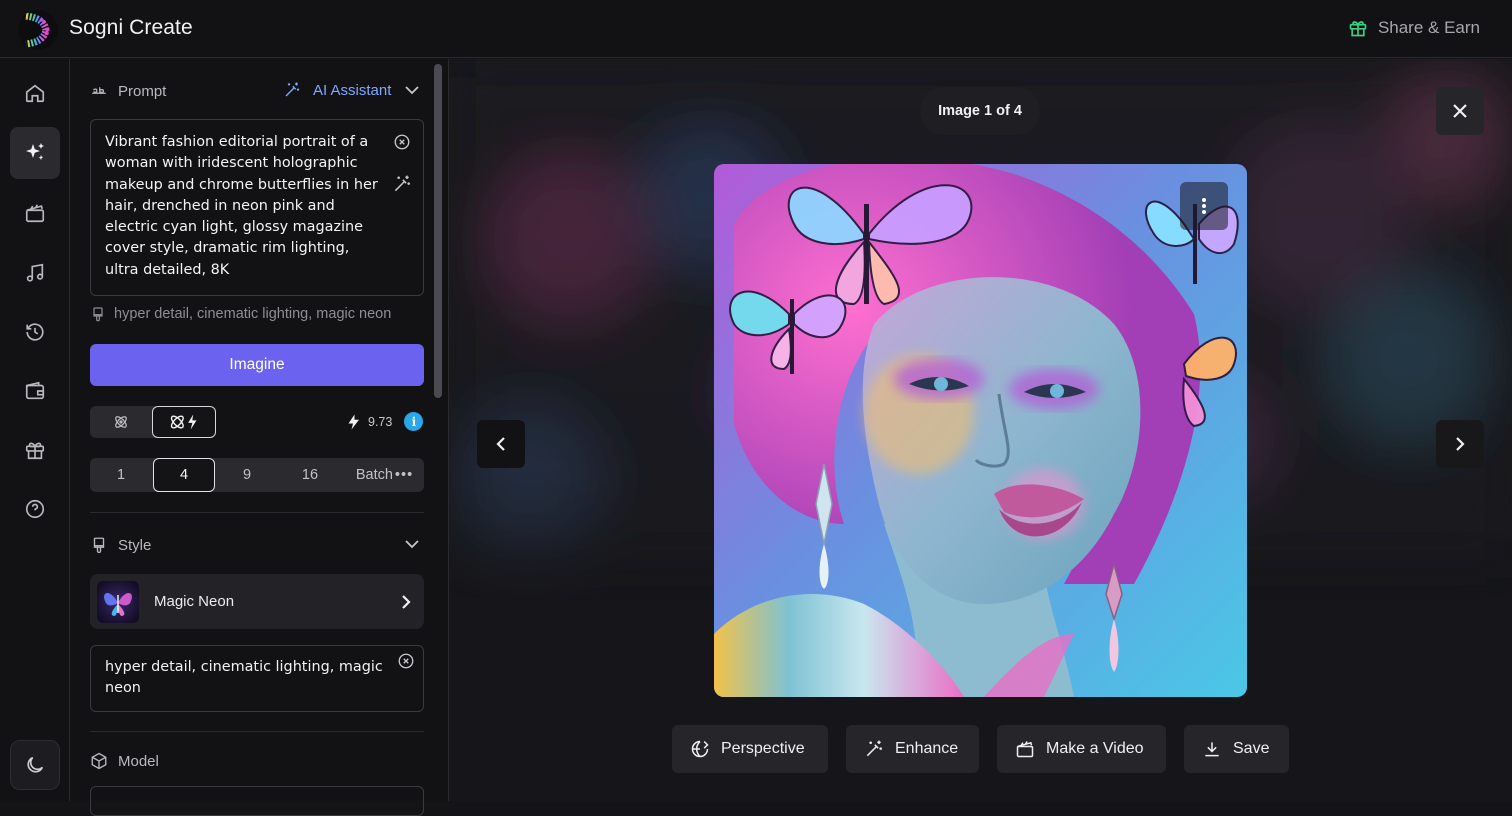  I want to click on close-icon, so click(1460, 111).